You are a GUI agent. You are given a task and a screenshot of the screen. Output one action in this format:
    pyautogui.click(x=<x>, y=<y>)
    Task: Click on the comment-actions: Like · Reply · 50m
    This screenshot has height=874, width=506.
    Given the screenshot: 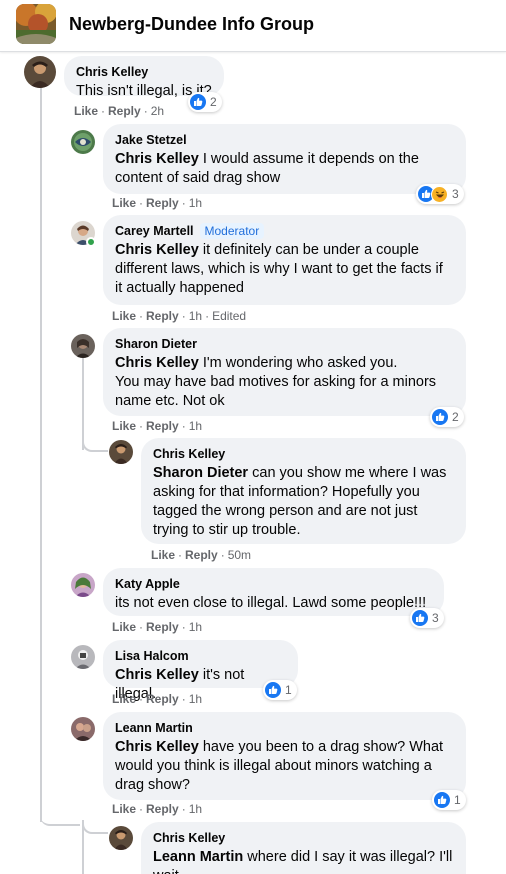 What is the action you would take?
    pyautogui.click(x=201, y=555)
    